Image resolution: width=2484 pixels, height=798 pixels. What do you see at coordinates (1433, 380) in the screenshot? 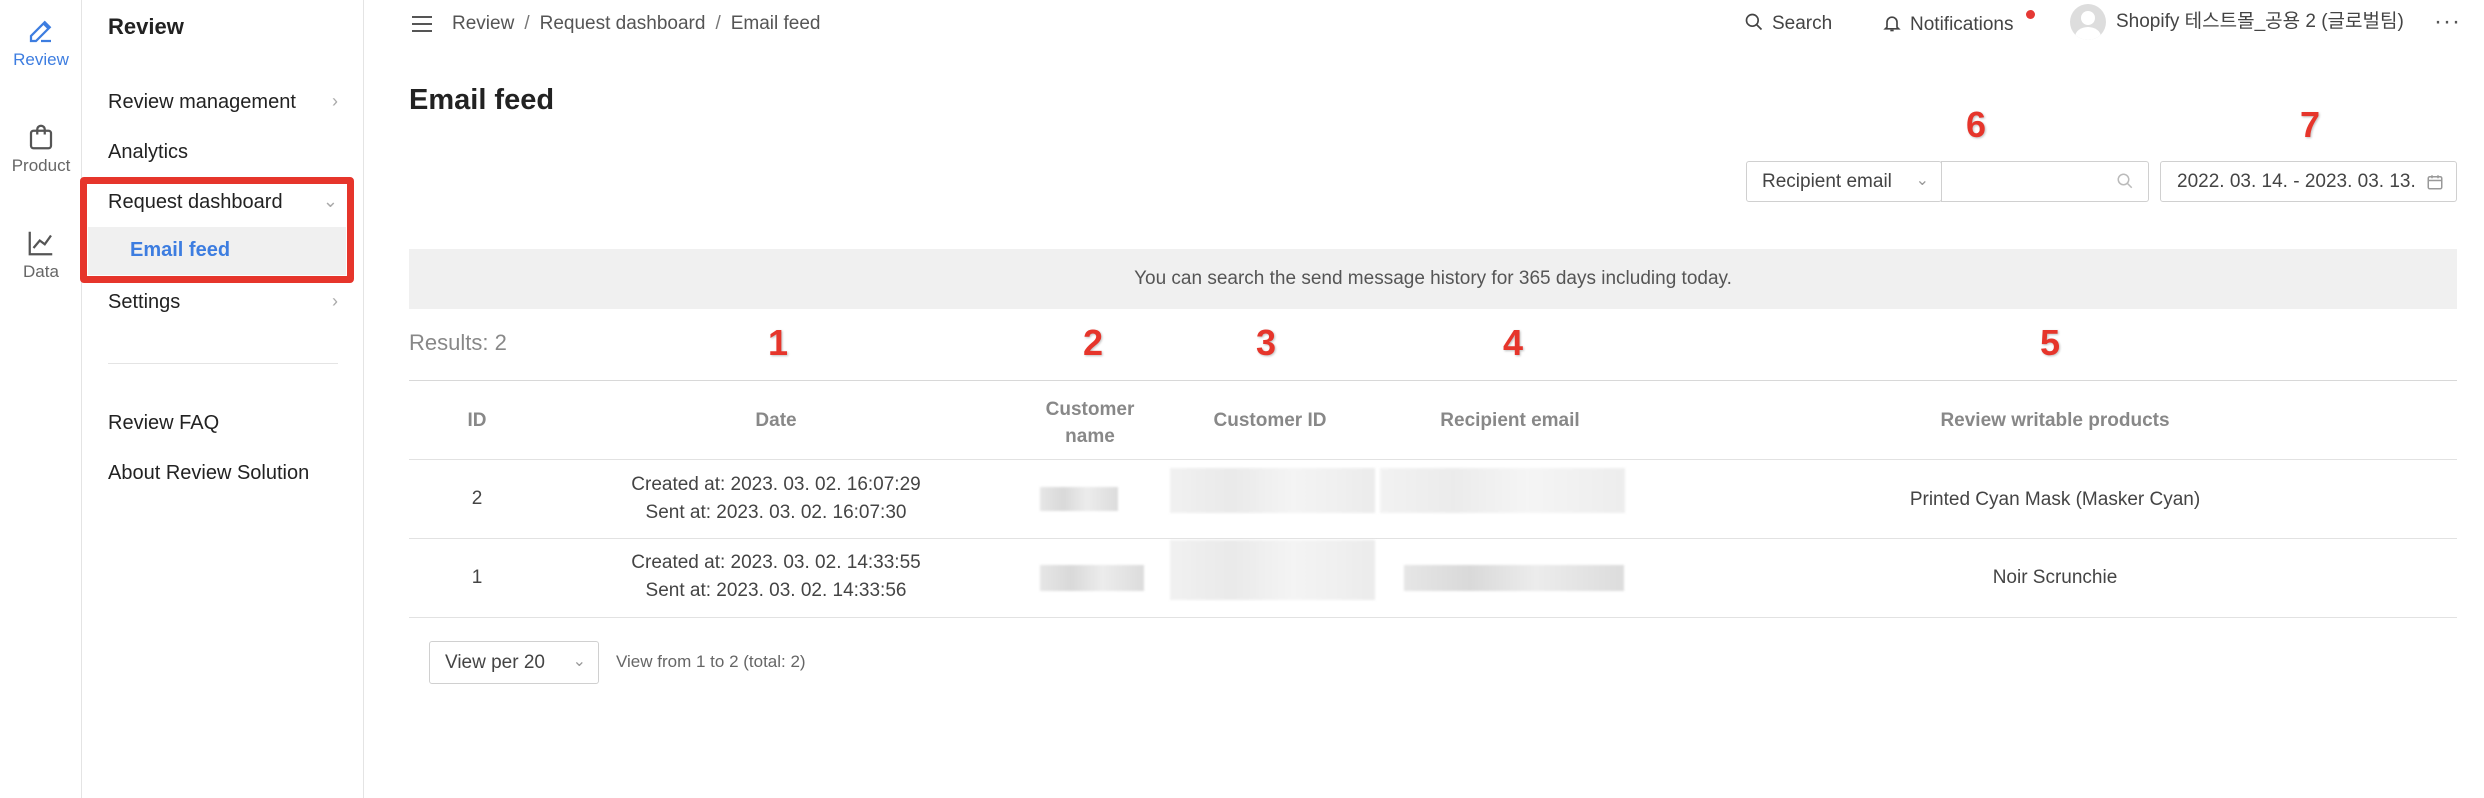
I see `table-top-border` at bounding box center [1433, 380].